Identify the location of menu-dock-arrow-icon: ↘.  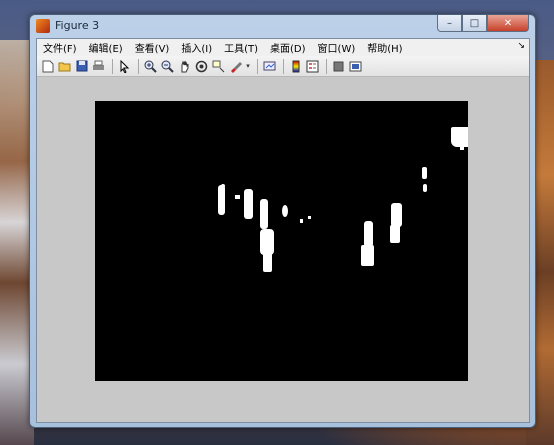
(521, 46).